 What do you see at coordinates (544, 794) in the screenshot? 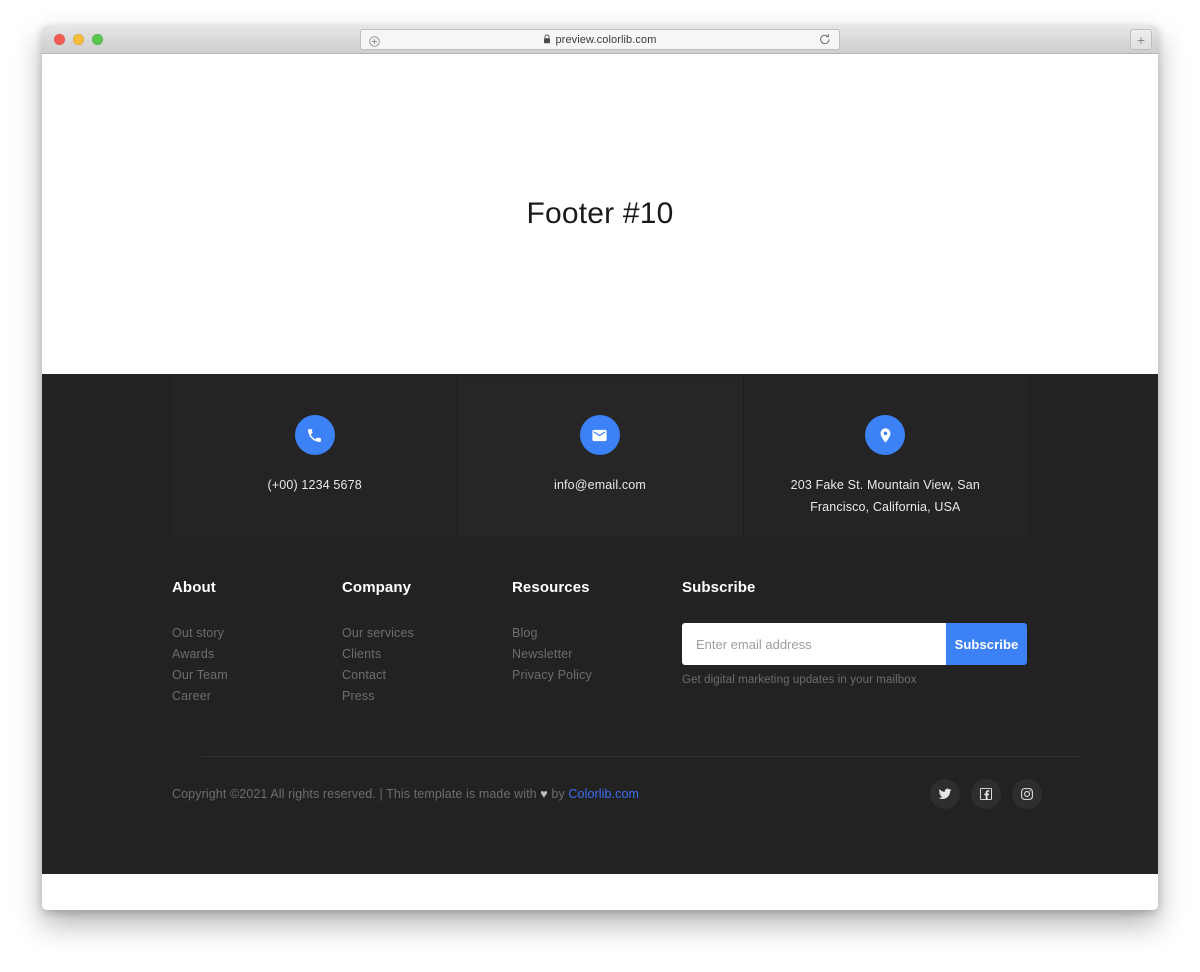
I see `heart-icon: ♥` at bounding box center [544, 794].